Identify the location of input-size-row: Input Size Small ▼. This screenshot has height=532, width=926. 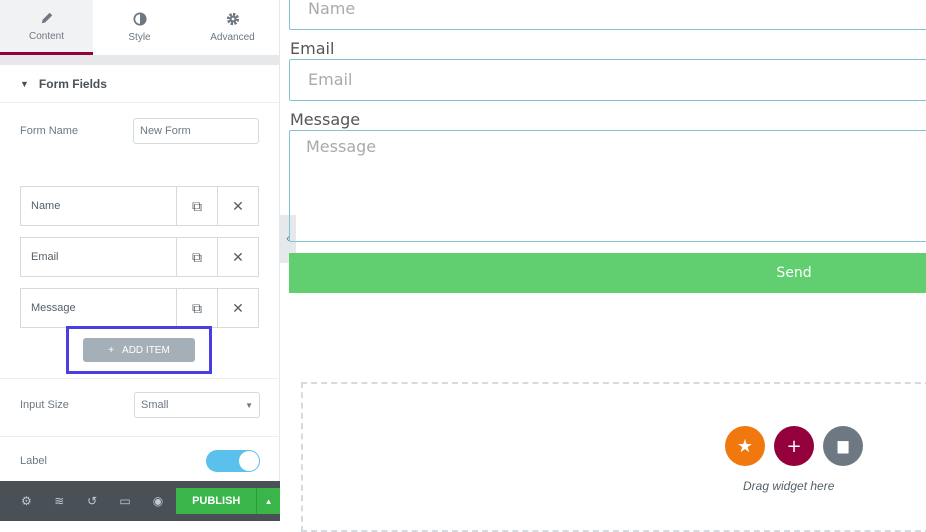
(140, 405).